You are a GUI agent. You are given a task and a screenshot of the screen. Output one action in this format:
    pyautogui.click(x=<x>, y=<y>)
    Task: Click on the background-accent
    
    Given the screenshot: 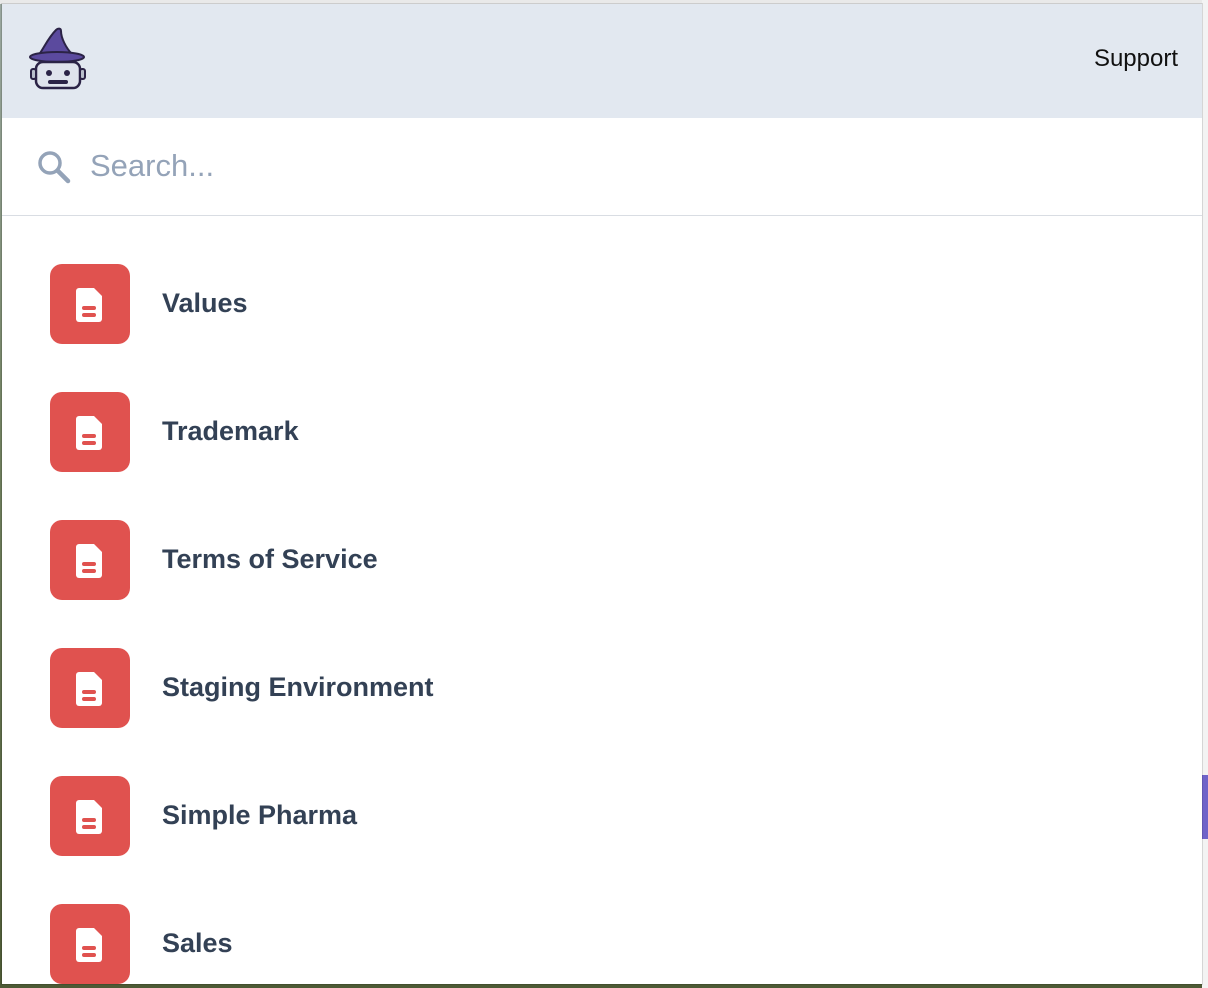 What is the action you would take?
    pyautogui.click(x=1205, y=807)
    